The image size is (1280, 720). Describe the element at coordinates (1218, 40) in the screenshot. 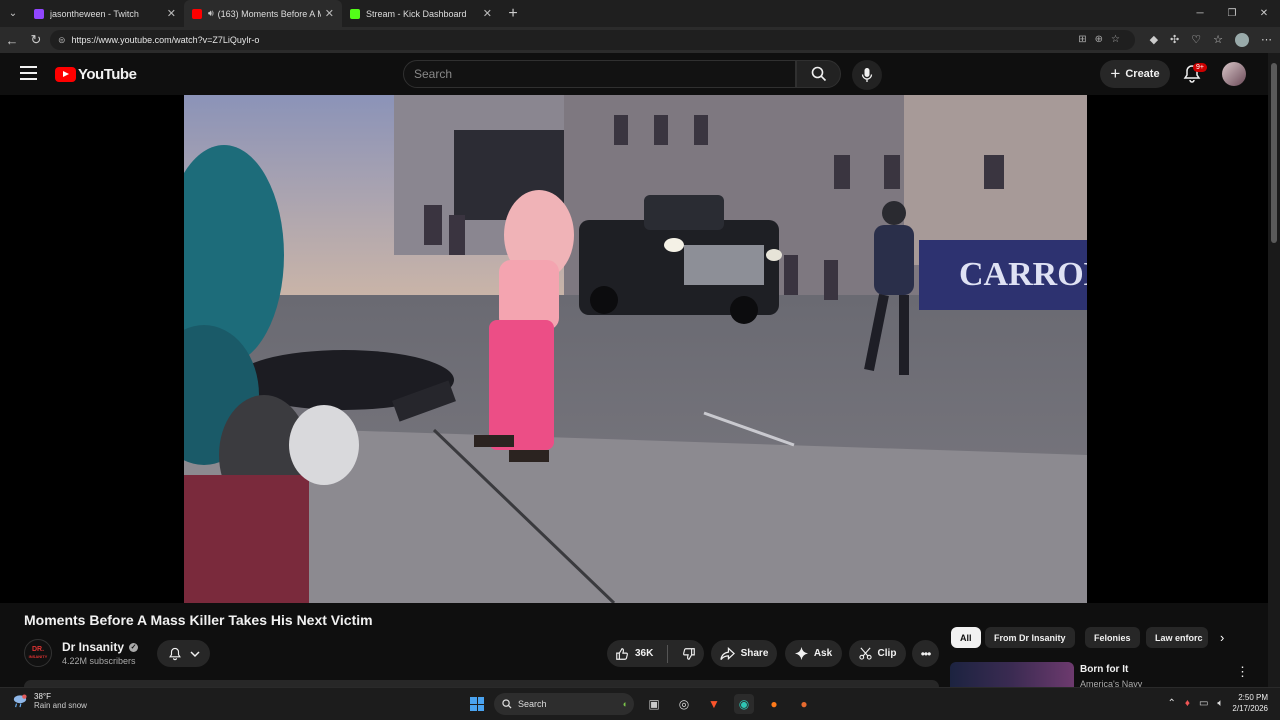

I see `favorites-collection-icon: ☆` at that location.